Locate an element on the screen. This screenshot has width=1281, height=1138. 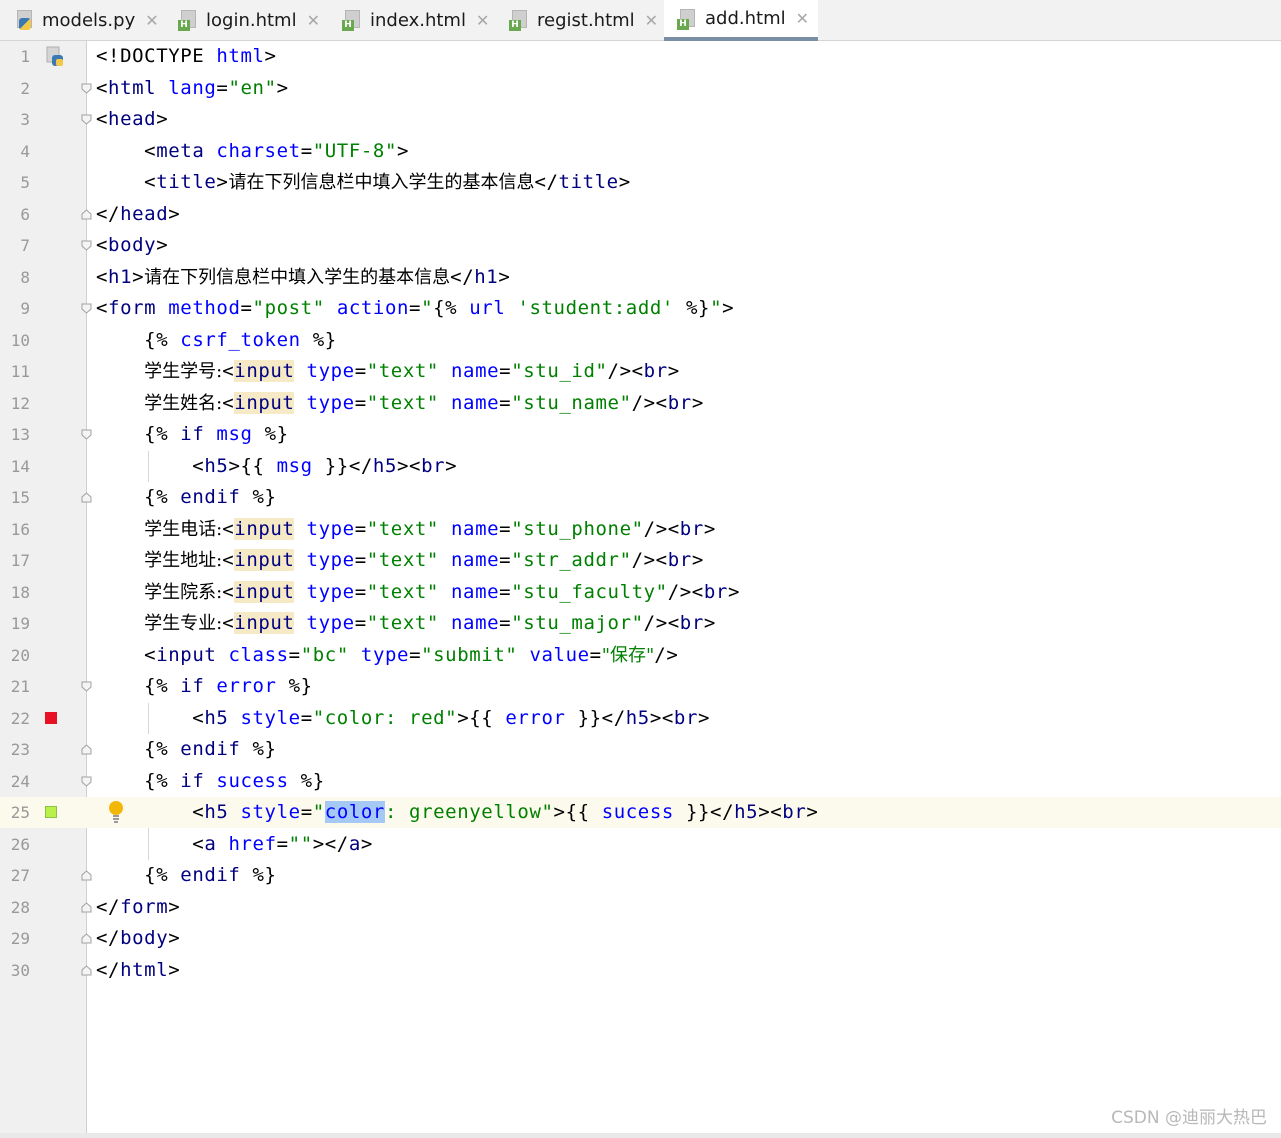
code-text: <a href=""></a> is located at coordinates (234, 844).